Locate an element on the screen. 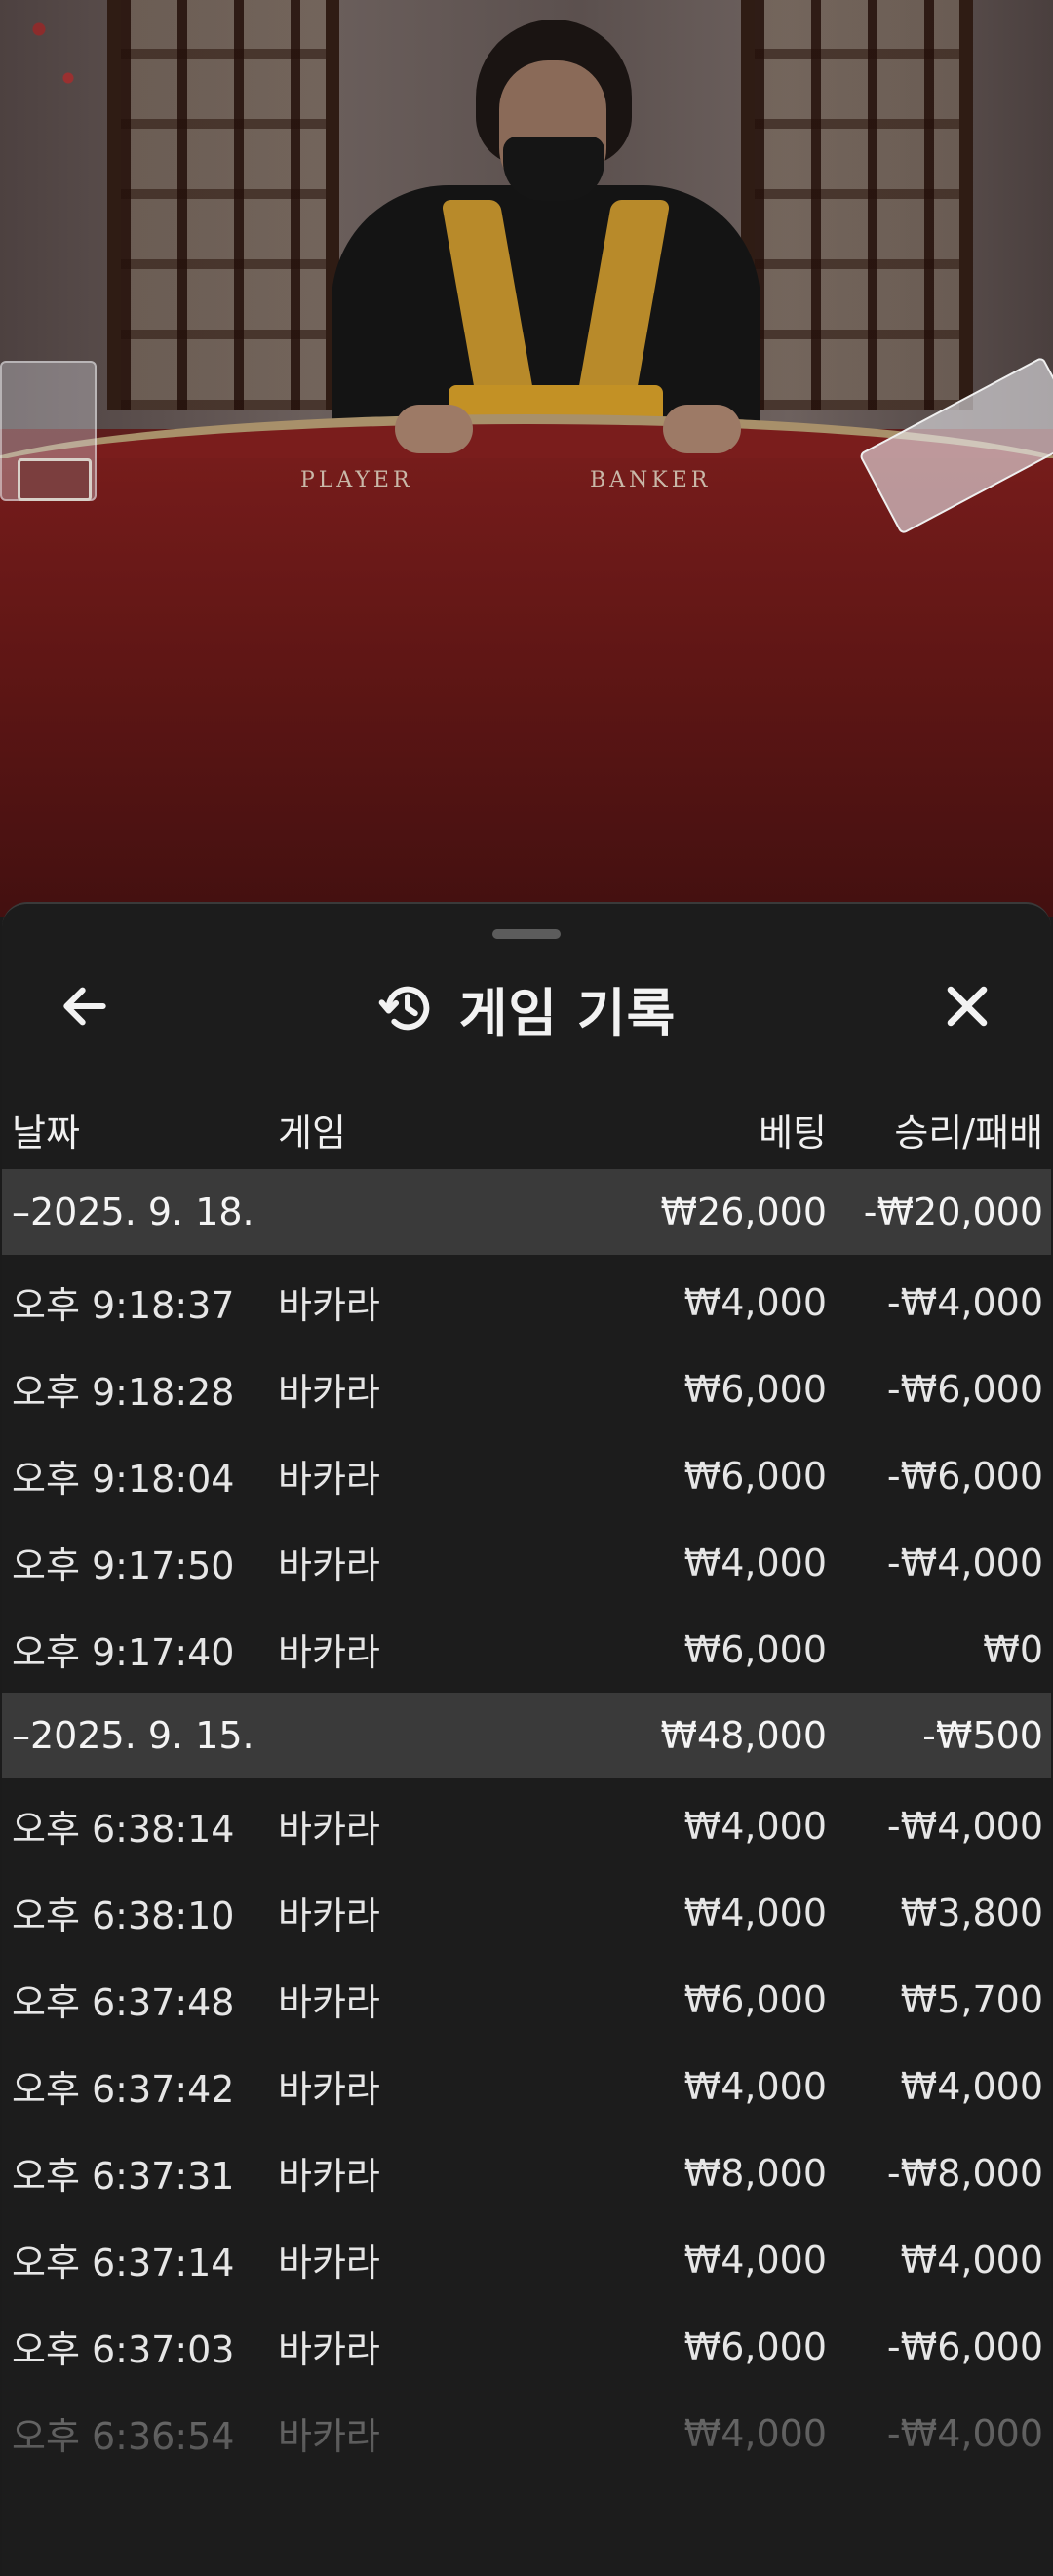  felt-label-banker: BANKER is located at coordinates (651, 480).